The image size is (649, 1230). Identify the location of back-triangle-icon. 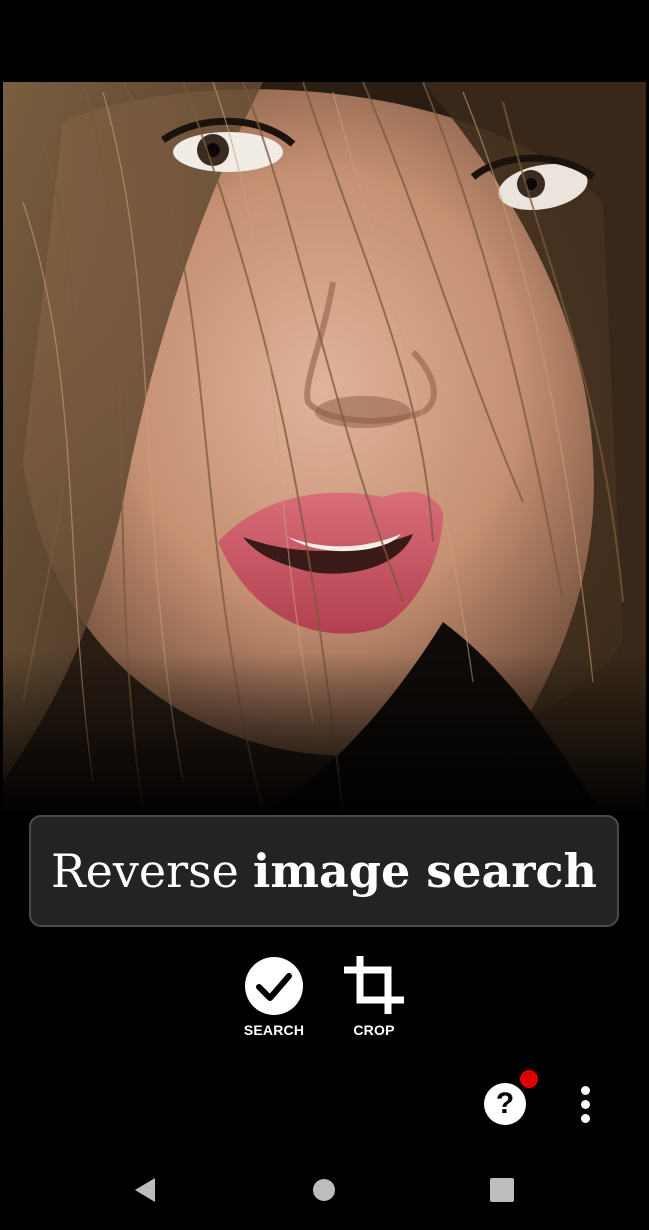
(145, 1190).